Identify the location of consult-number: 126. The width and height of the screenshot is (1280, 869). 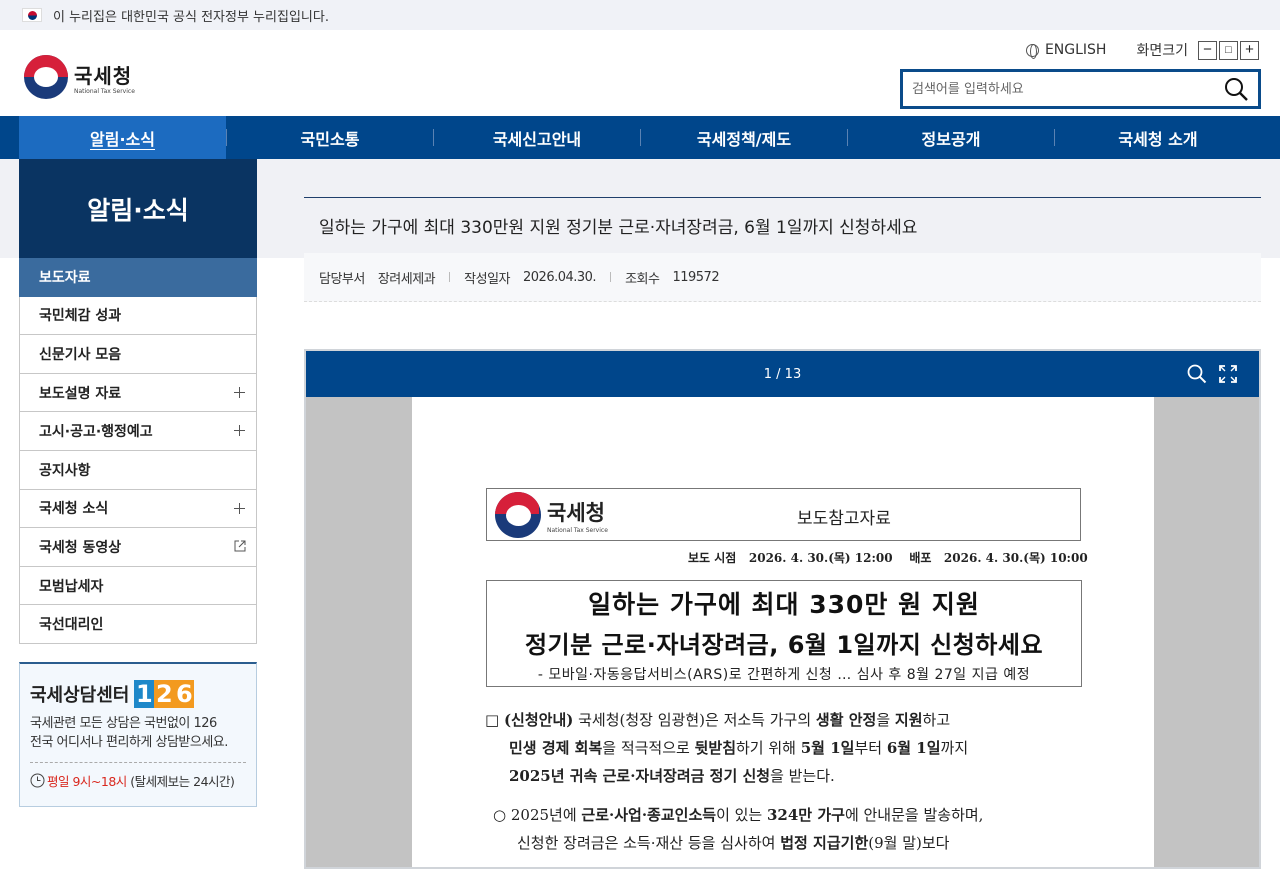
(164, 694).